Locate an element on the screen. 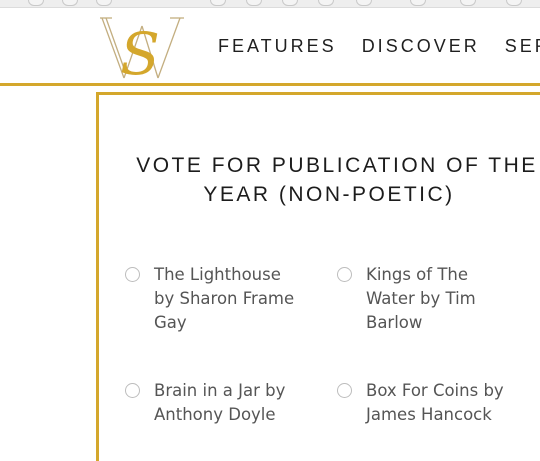  nav-item-features: FEATURES is located at coordinates (277, 46).